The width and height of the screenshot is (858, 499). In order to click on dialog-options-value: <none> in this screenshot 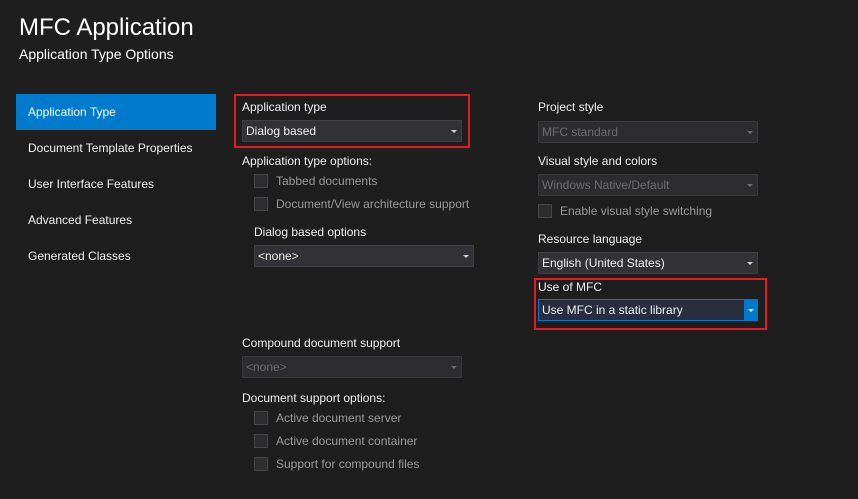, I will do `click(278, 256)`.